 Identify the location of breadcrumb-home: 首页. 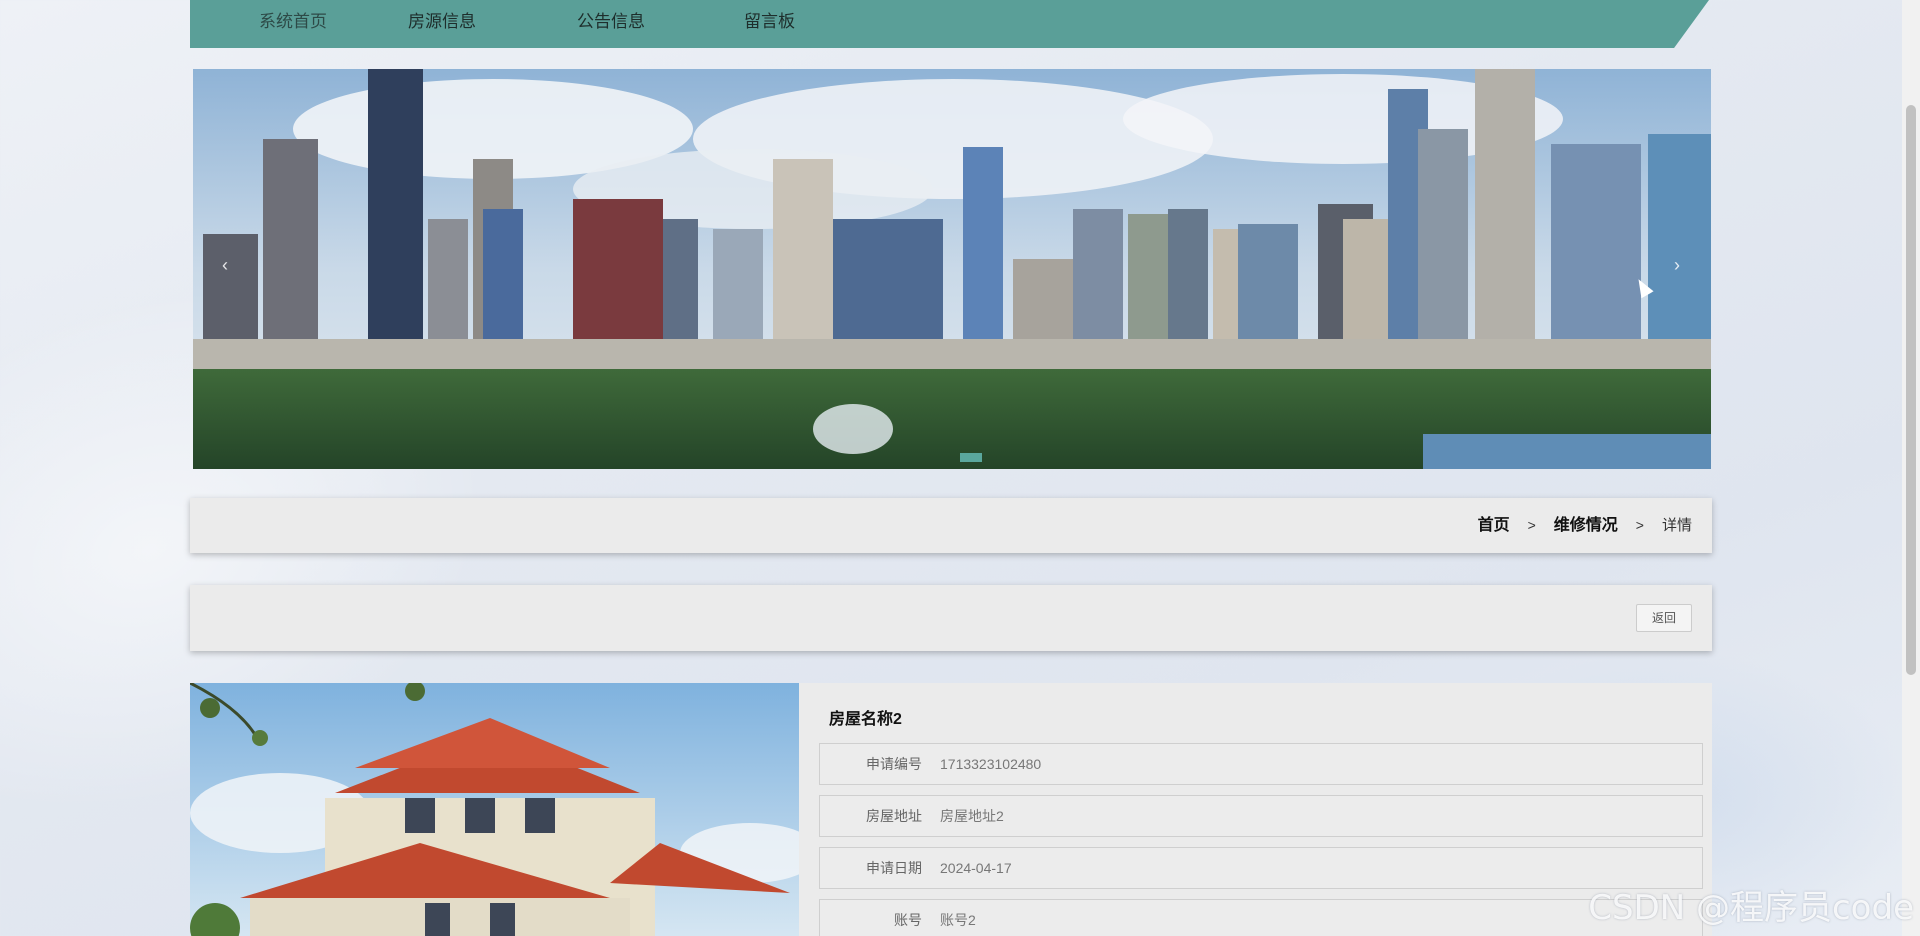
(1494, 525).